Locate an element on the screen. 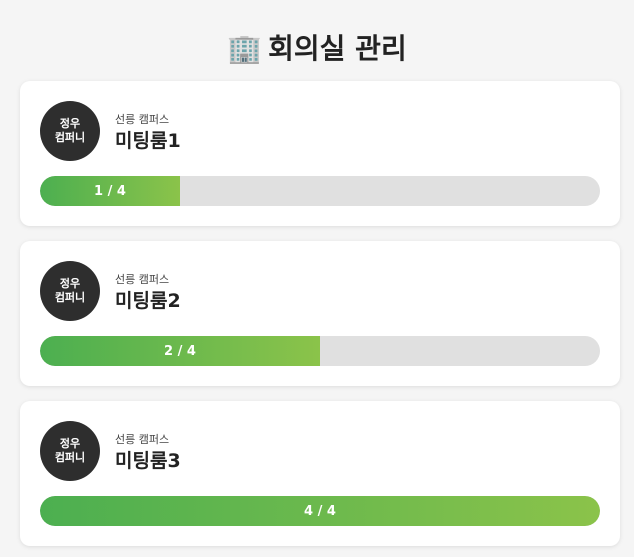 This screenshot has height=557, width=634. occupancy-label: 4 / 4 is located at coordinates (320, 511).